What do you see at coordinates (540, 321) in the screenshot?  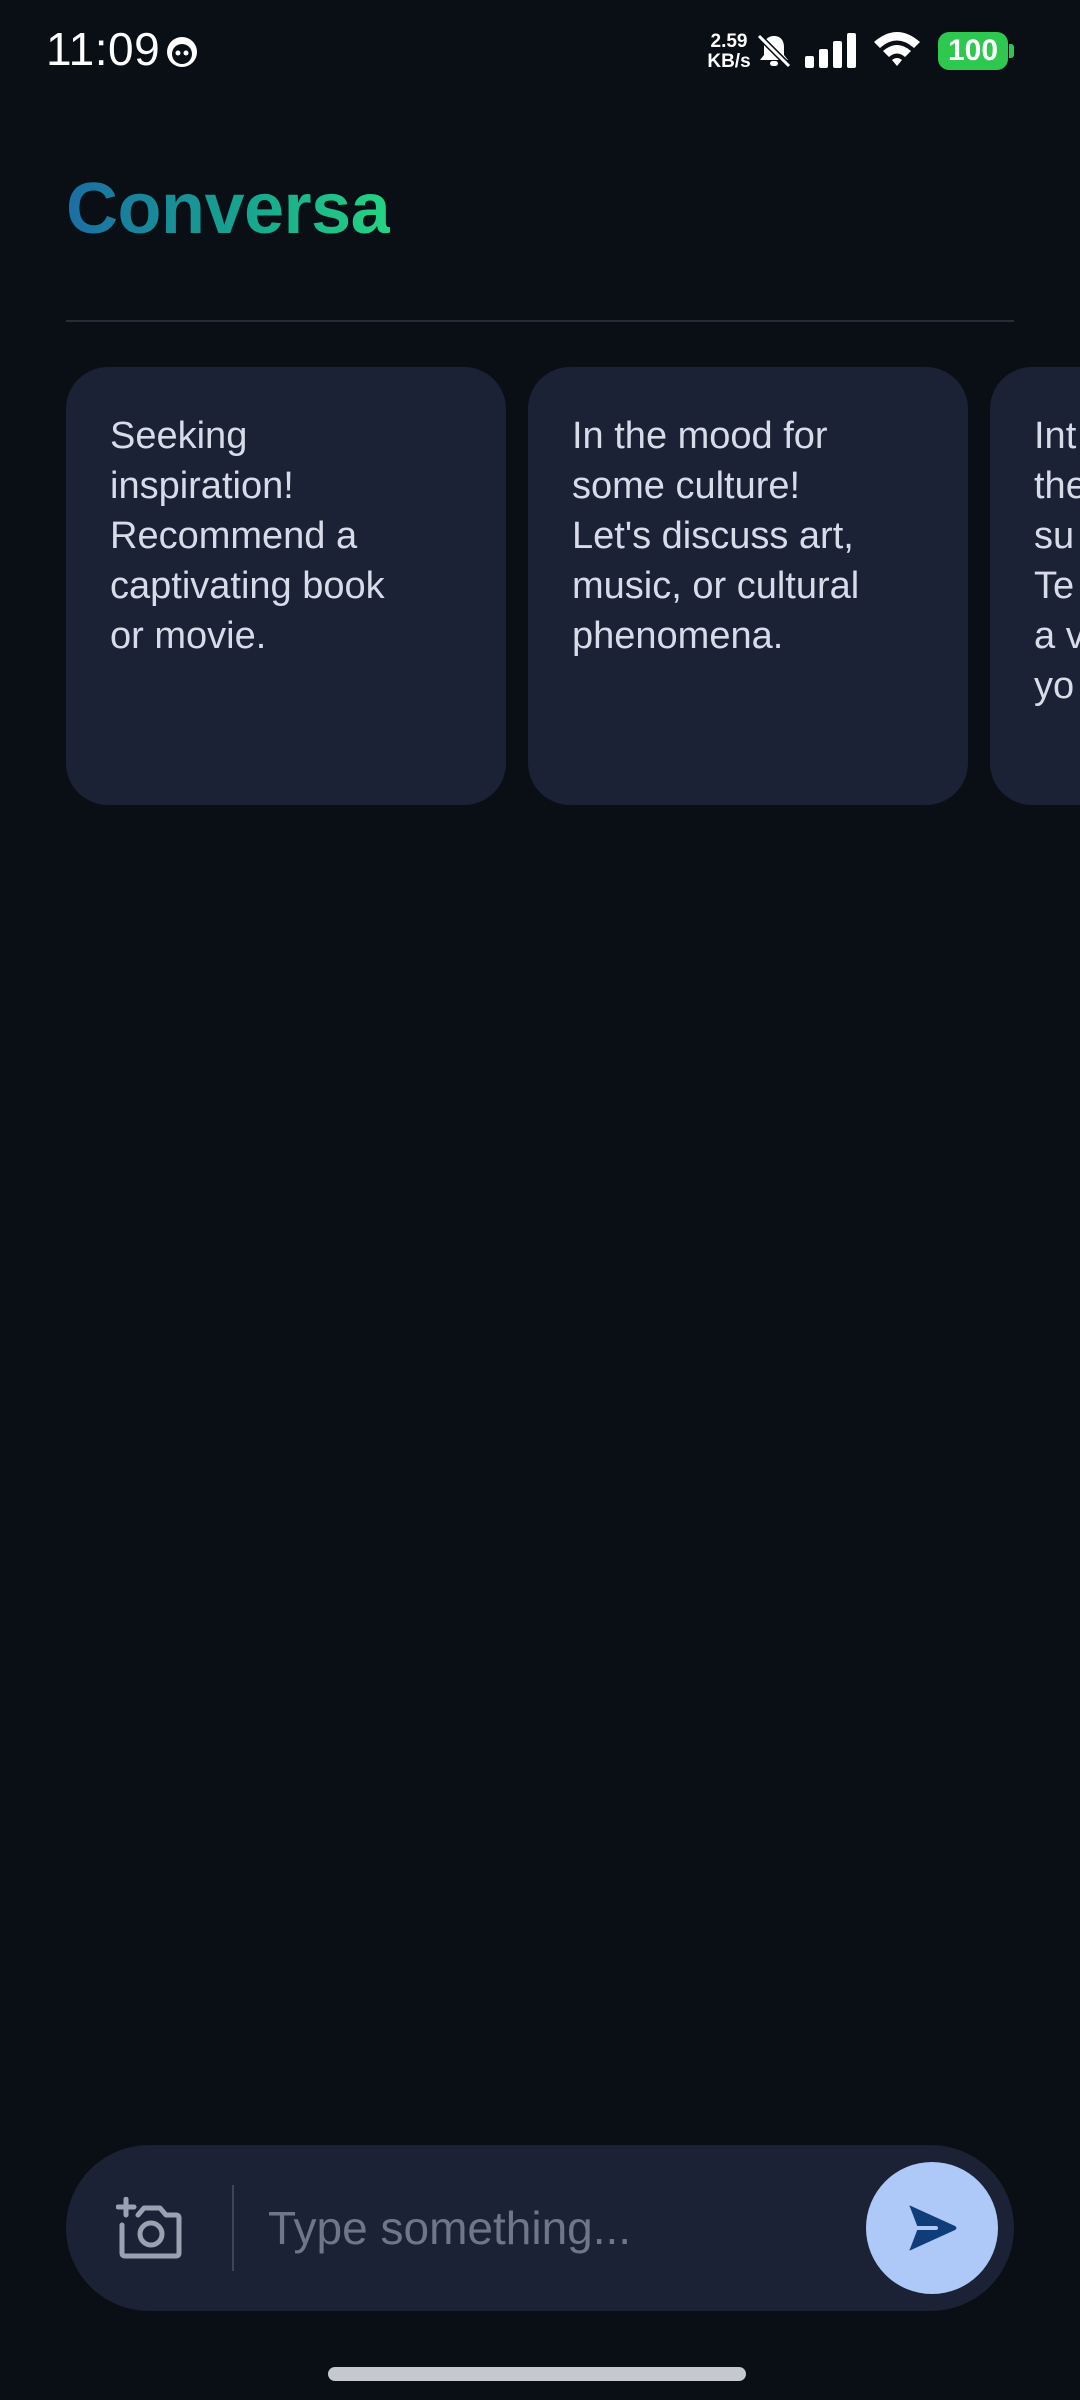 I see `header-divider` at bounding box center [540, 321].